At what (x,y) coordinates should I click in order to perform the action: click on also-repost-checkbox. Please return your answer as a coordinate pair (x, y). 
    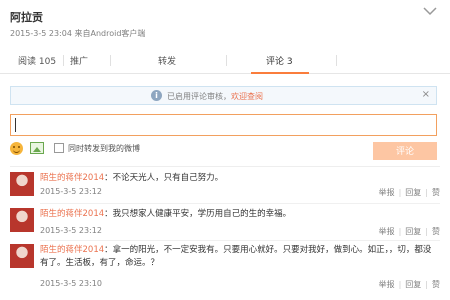
    Looking at the image, I should click on (59, 148).